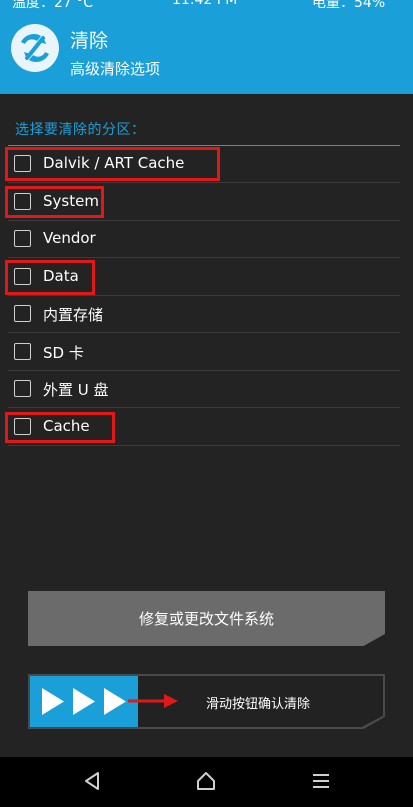 The height and width of the screenshot is (807, 413). Describe the element at coordinates (80, 130) in the screenshot. I see `section-title: 选择要清除的分区：` at that location.